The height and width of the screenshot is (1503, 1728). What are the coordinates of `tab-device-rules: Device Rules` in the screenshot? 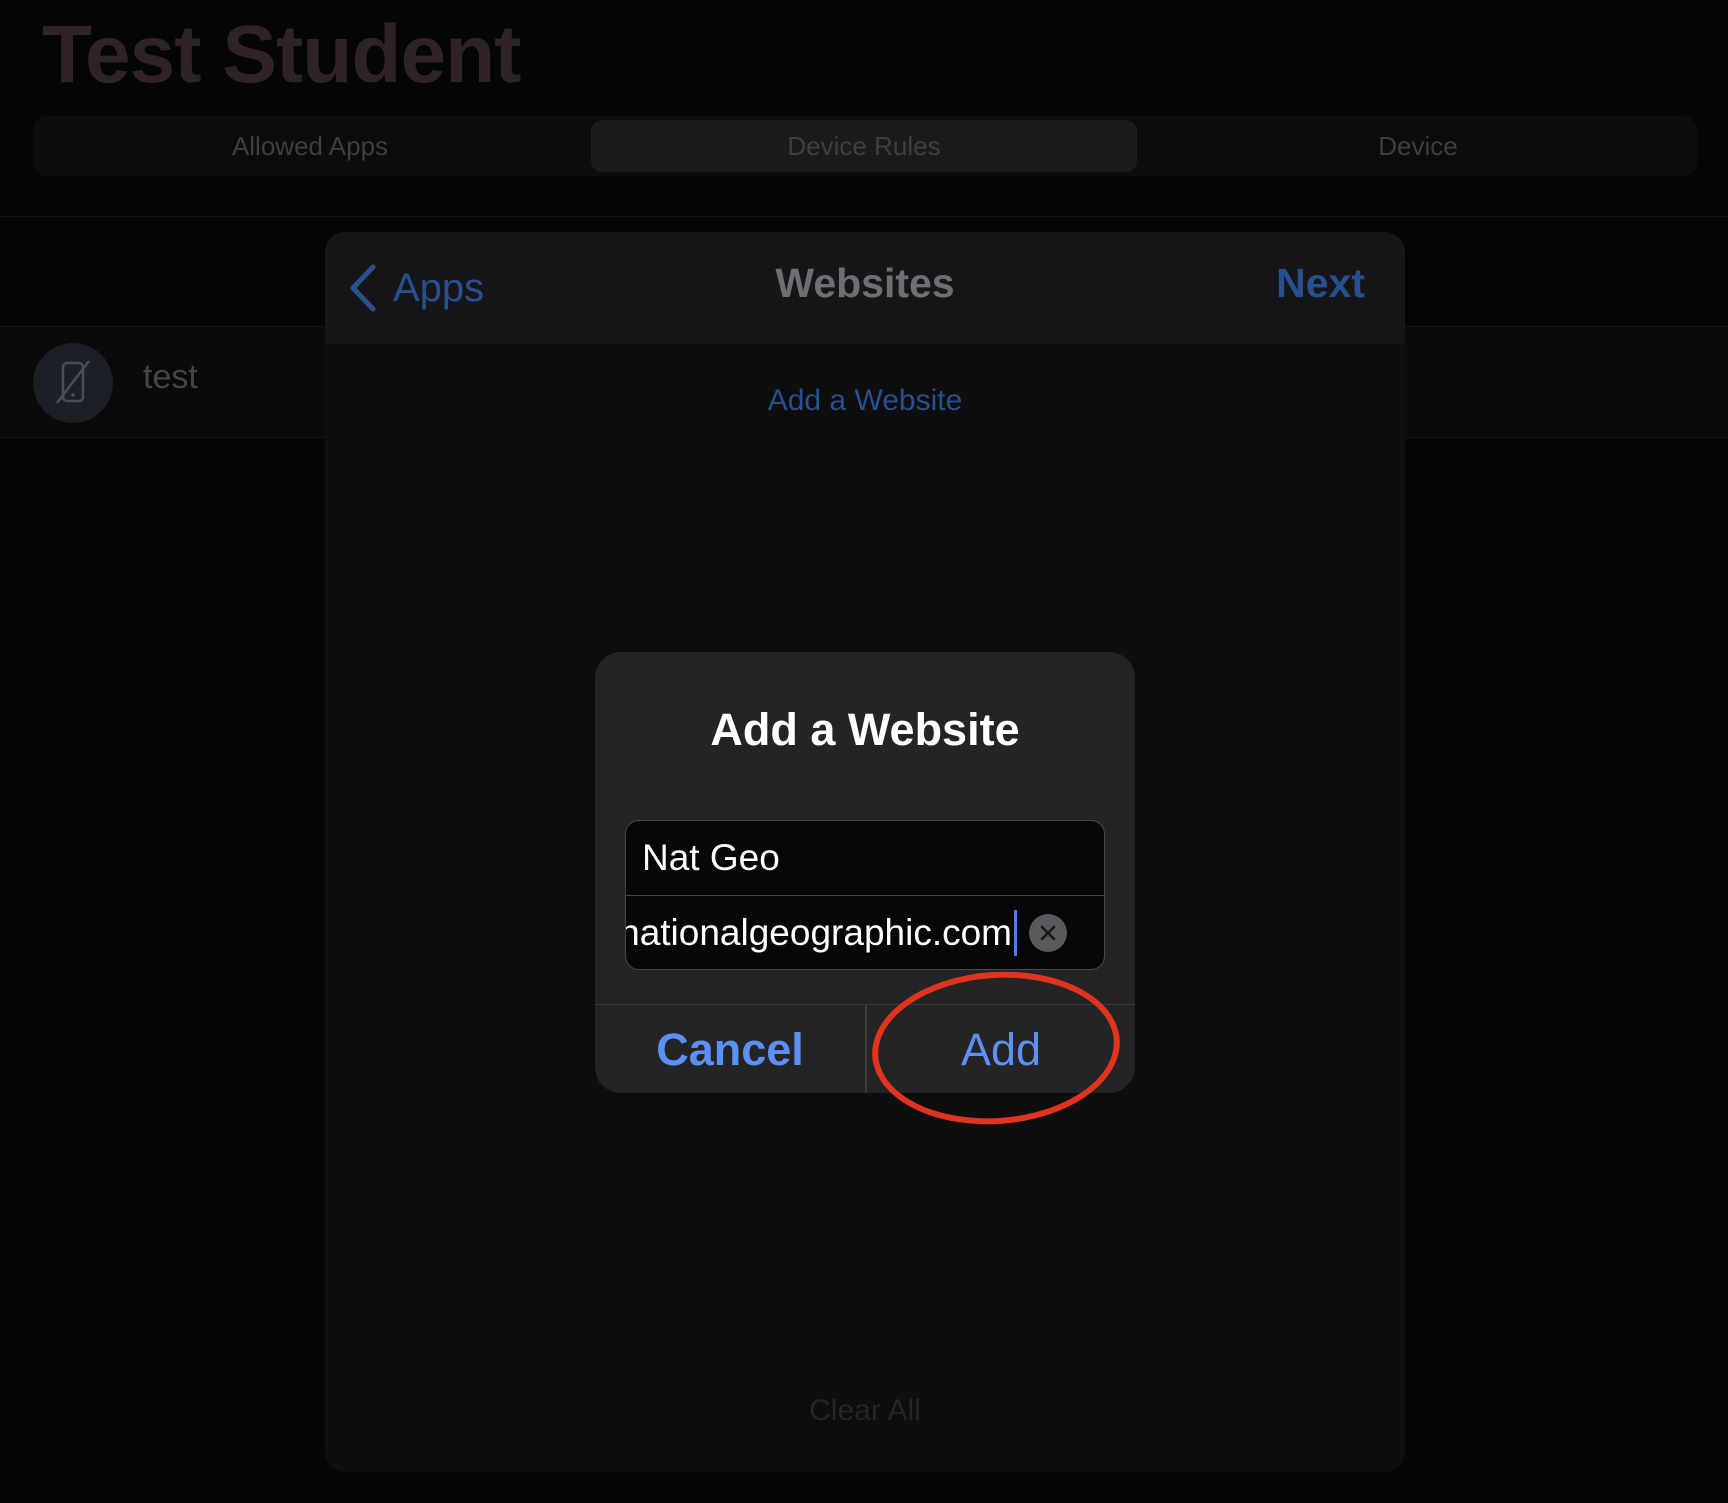 It's located at (864, 146).